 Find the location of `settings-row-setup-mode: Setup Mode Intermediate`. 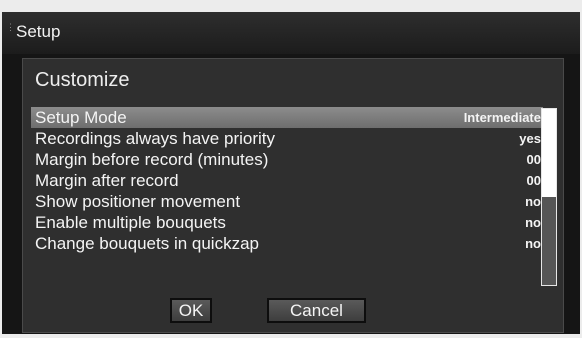

settings-row-setup-mode: Setup Mode Intermediate is located at coordinates (287, 117).